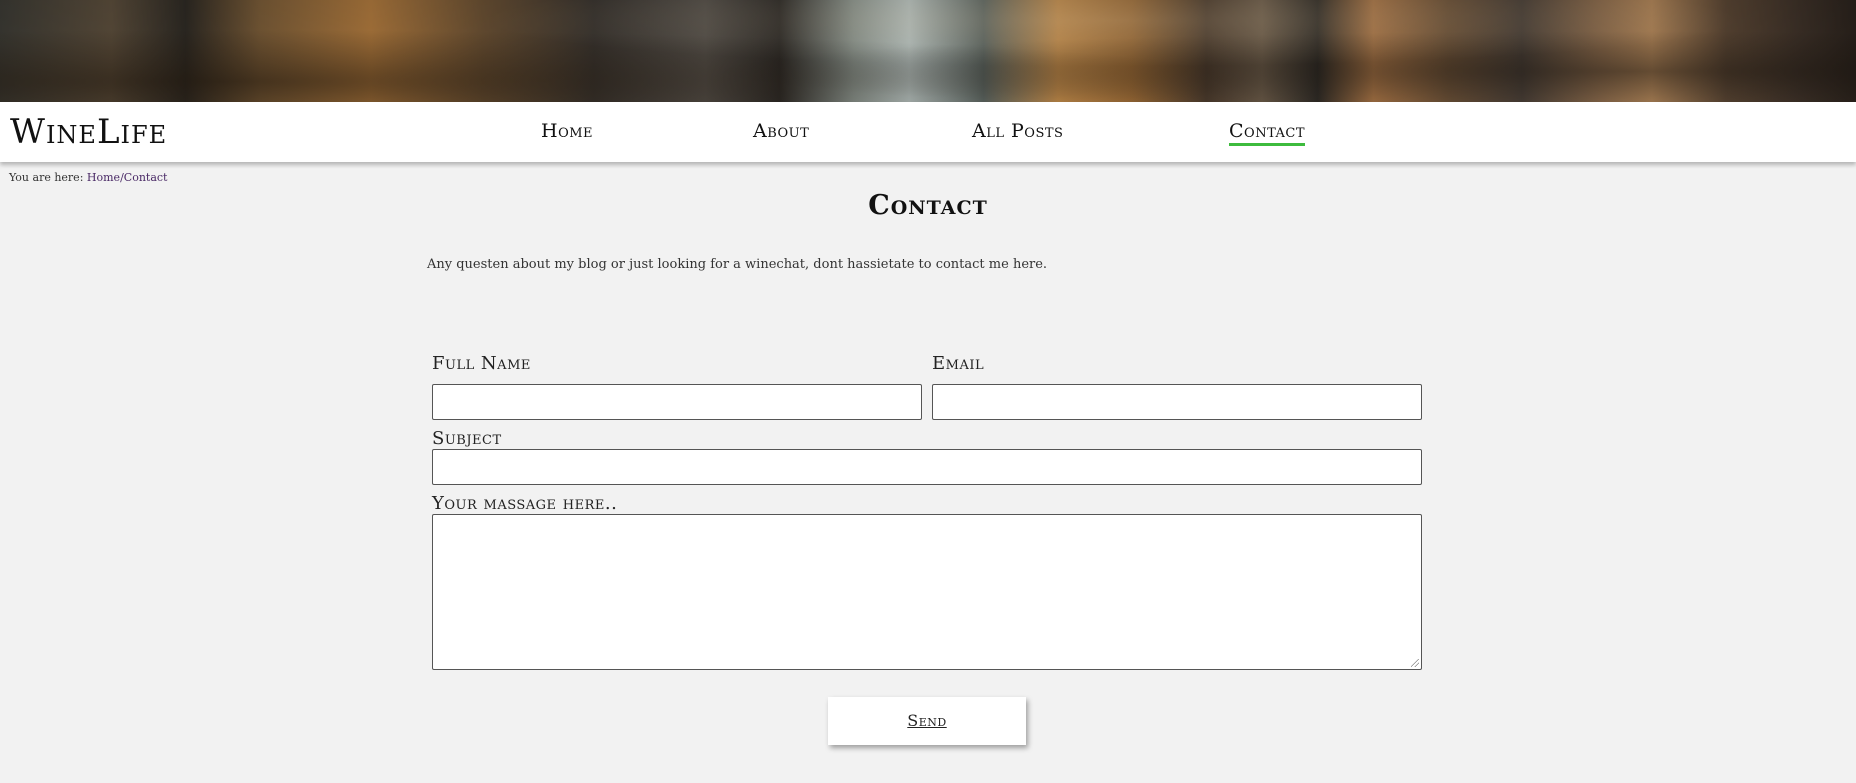  What do you see at coordinates (567, 131) in the screenshot?
I see `nav-item-home: Home` at bounding box center [567, 131].